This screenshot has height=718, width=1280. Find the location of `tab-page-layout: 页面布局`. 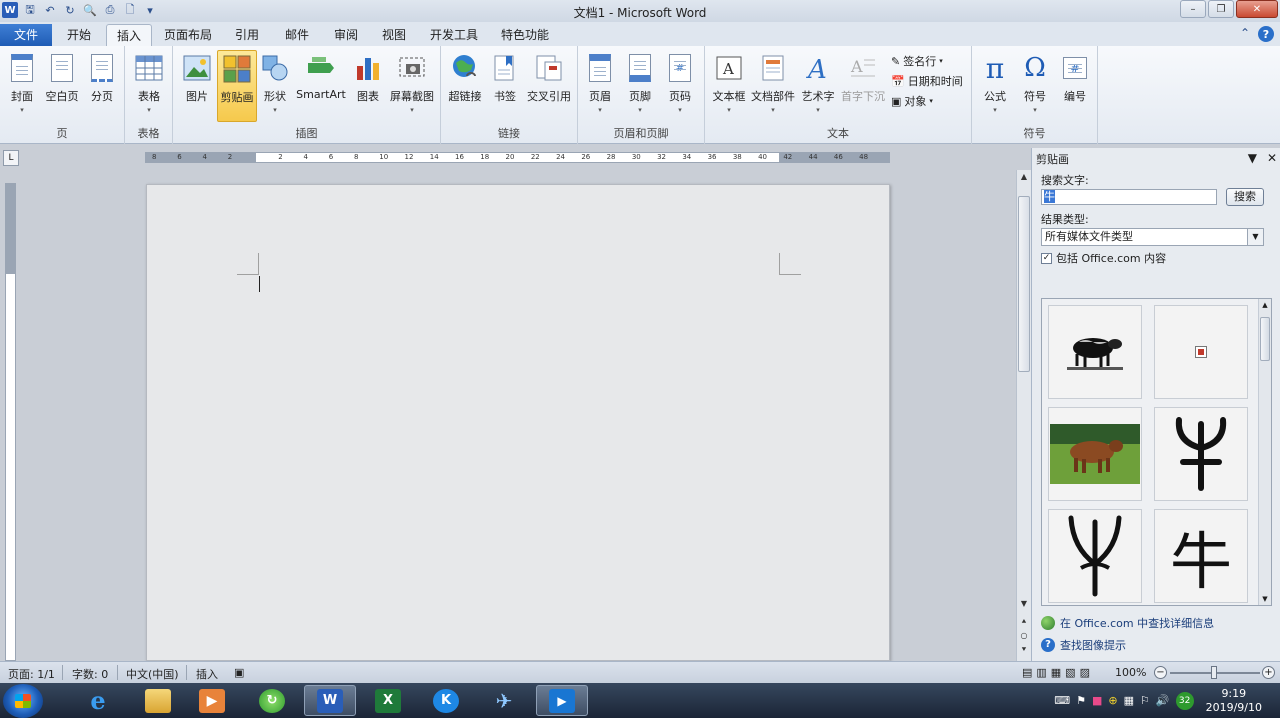

tab-page-layout: 页面布局 is located at coordinates (188, 35).